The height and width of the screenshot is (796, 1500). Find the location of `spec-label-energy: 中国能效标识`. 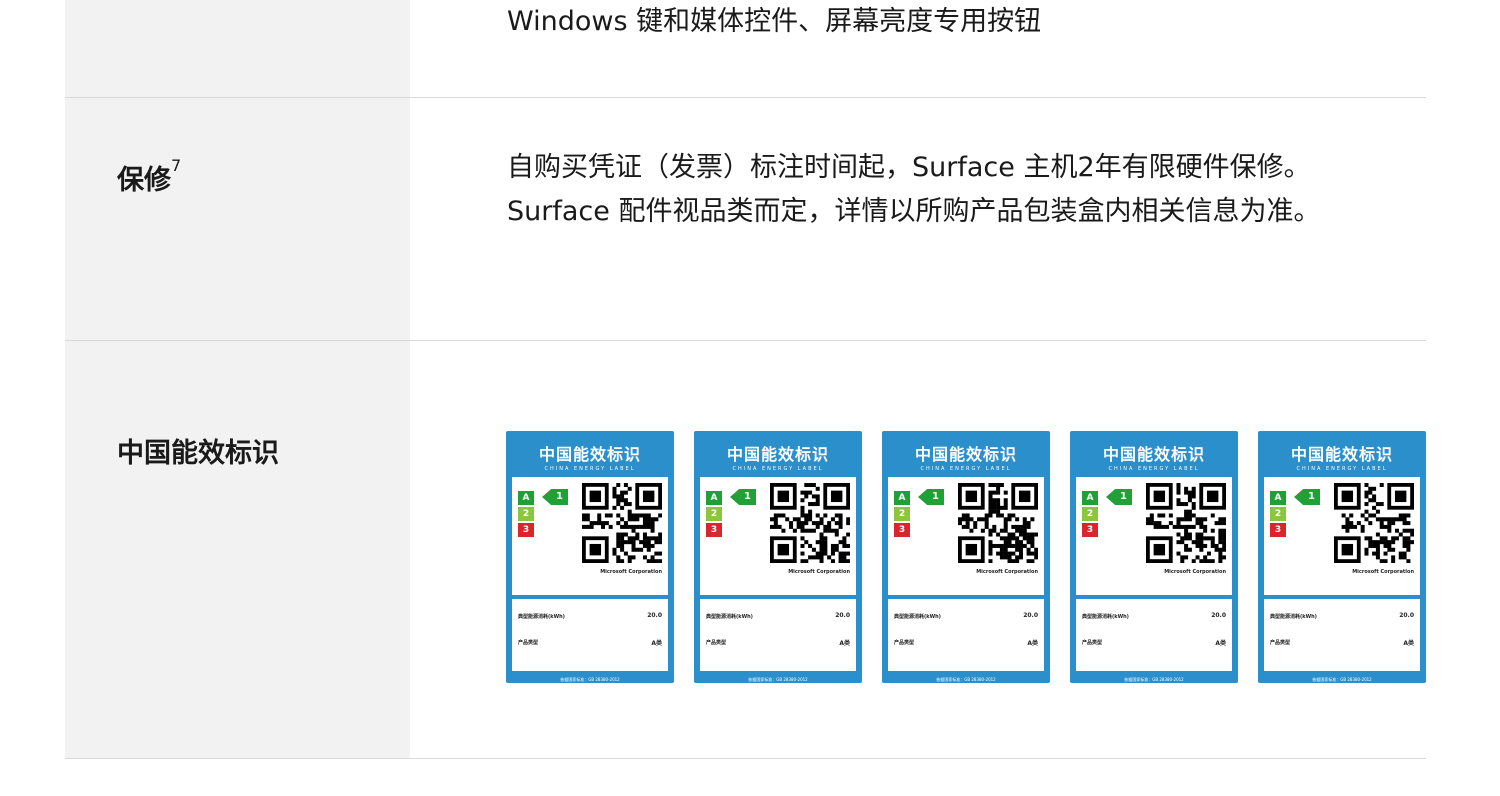

spec-label-energy: 中国能效标识 is located at coordinates (237, 549).